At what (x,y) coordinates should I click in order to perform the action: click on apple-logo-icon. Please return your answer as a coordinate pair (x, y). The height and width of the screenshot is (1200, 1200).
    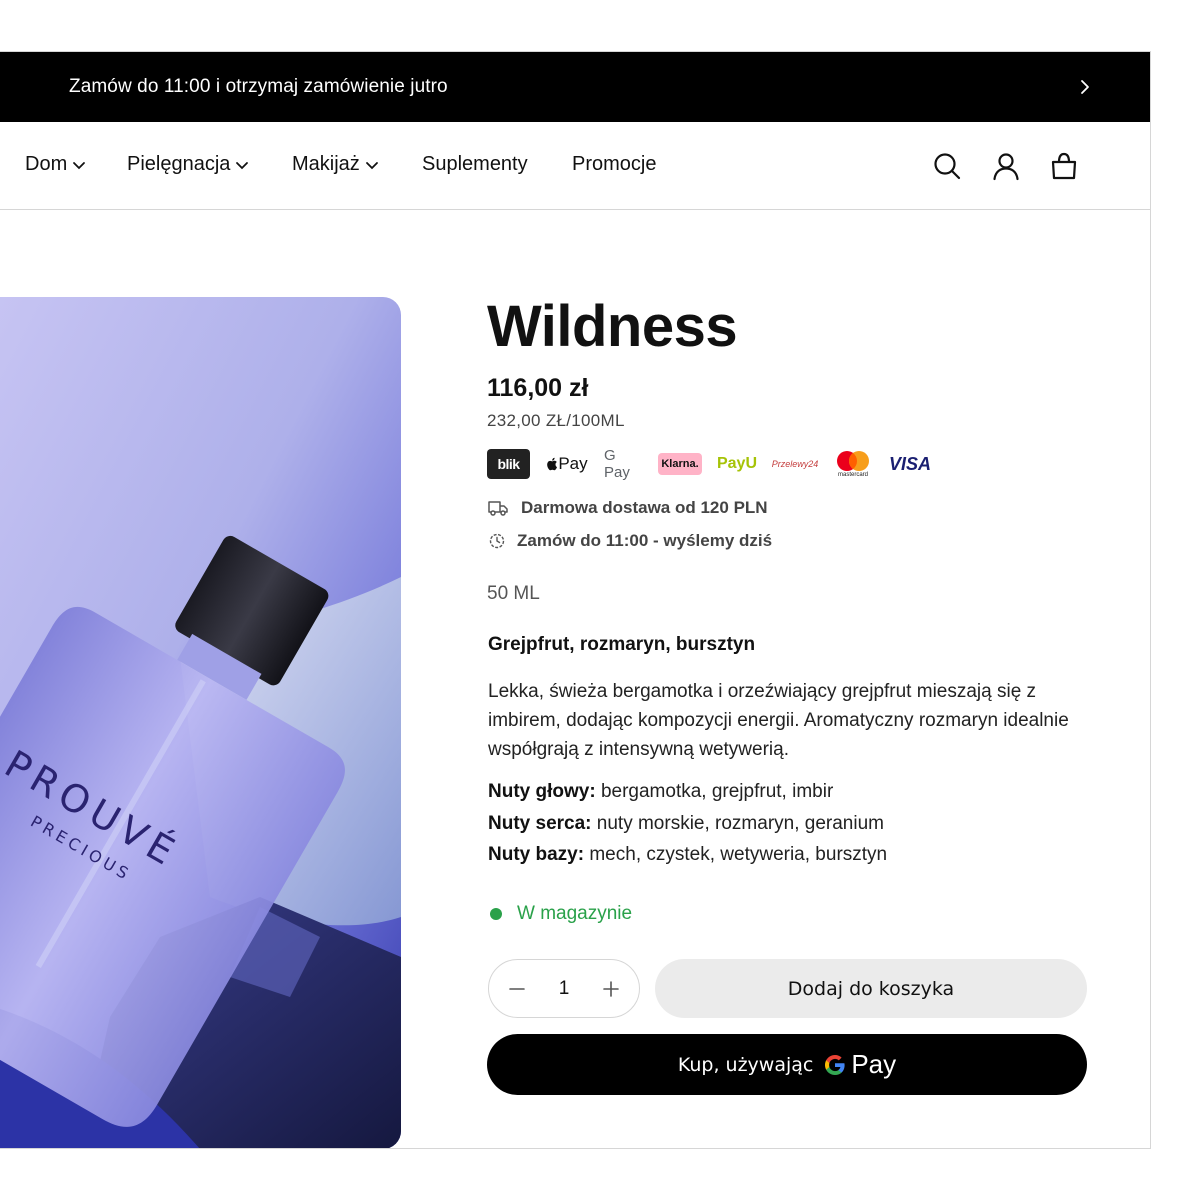
    Looking at the image, I should click on (552, 464).